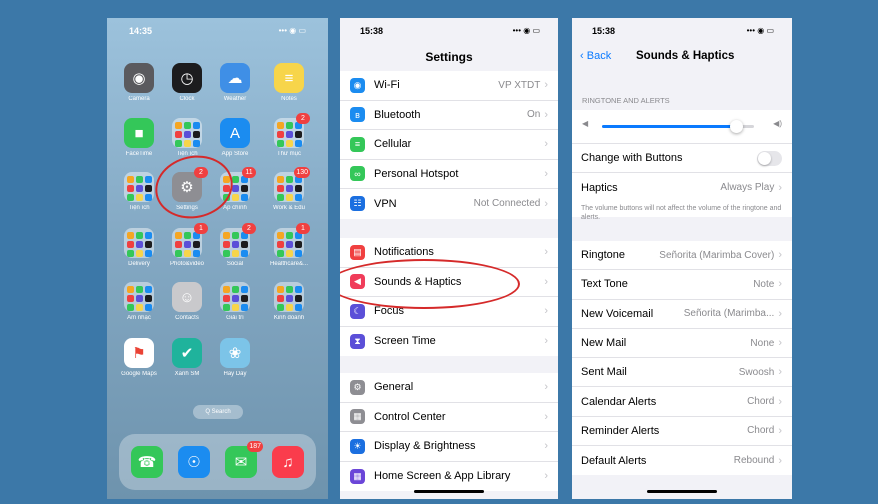 This screenshot has height=504, width=878. I want to click on alert-tone-row: Ringtone Señorita (Marimba Cover) ›, so click(682, 256).